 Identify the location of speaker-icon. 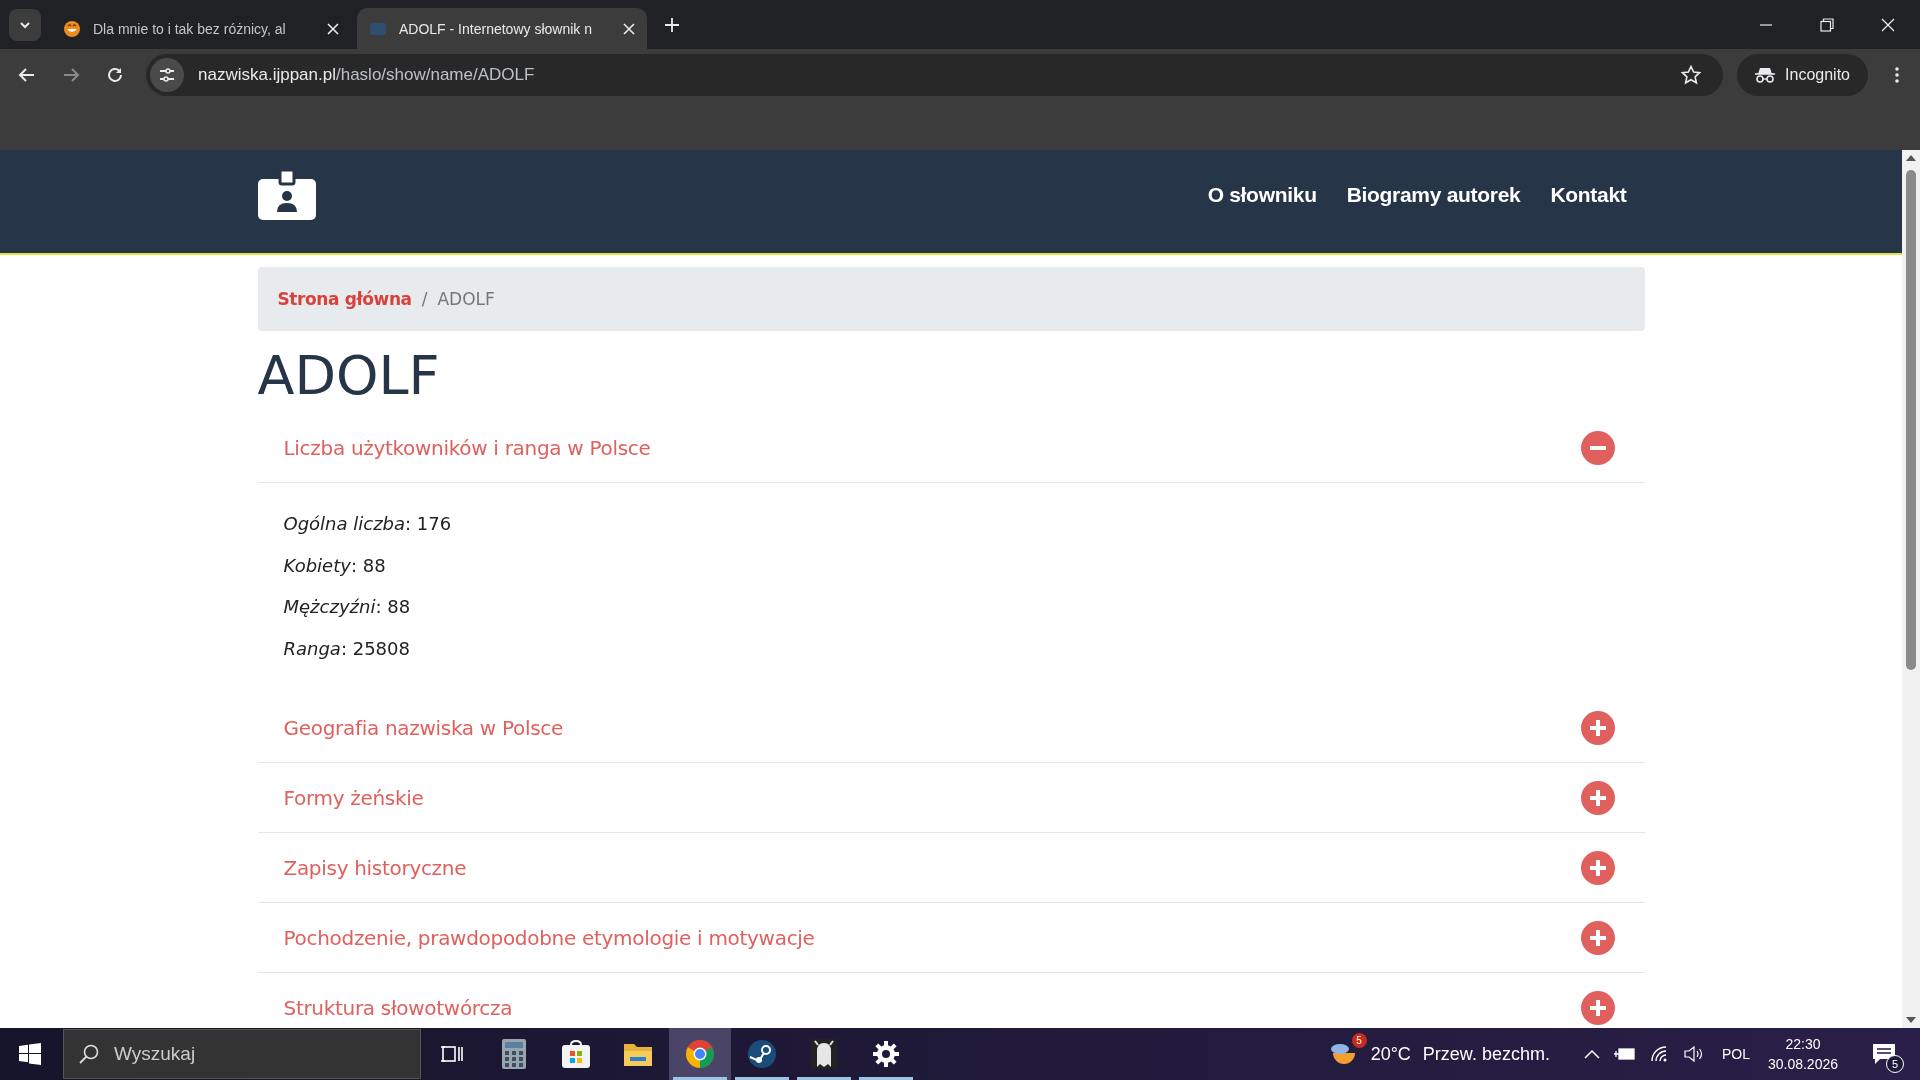
(1693, 1054).